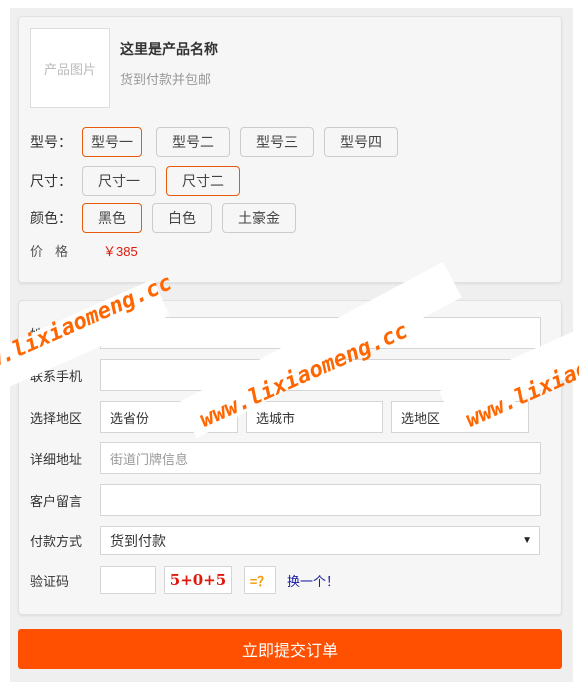 The width and height of the screenshot is (579, 689). What do you see at coordinates (56, 541) in the screenshot?
I see `payment-label: 付款方式` at bounding box center [56, 541].